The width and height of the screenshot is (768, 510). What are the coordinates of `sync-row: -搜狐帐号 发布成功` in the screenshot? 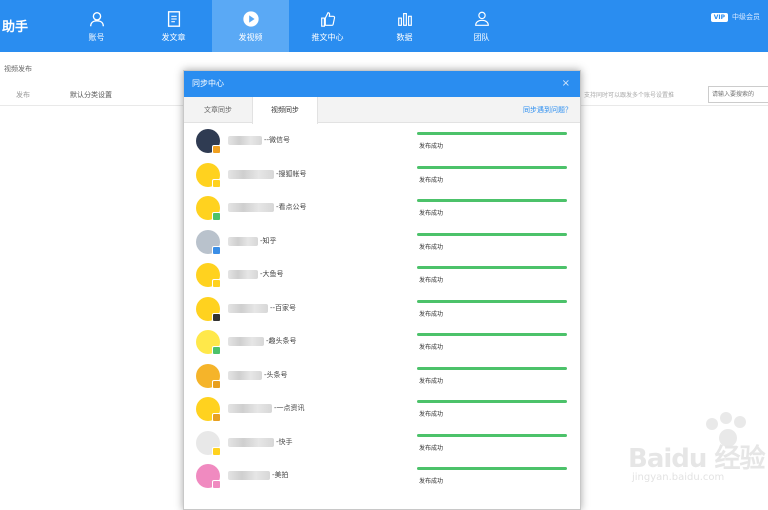 It's located at (382, 175).